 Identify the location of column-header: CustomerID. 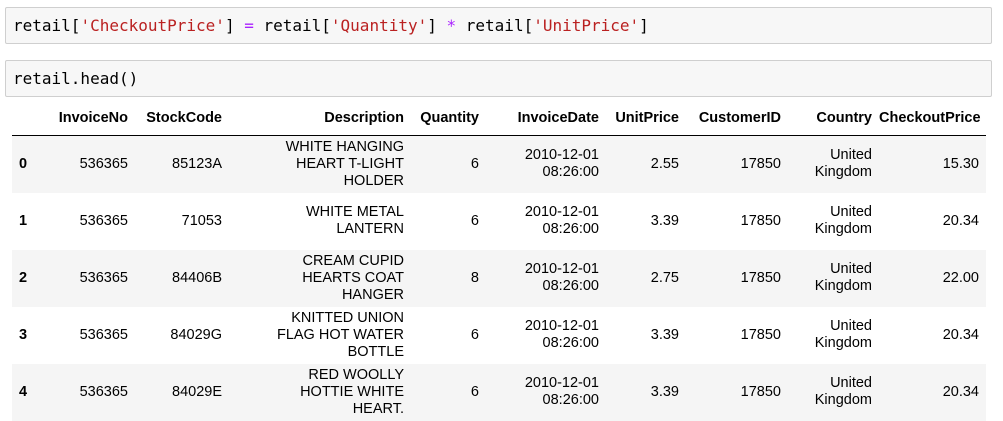
(737, 118).